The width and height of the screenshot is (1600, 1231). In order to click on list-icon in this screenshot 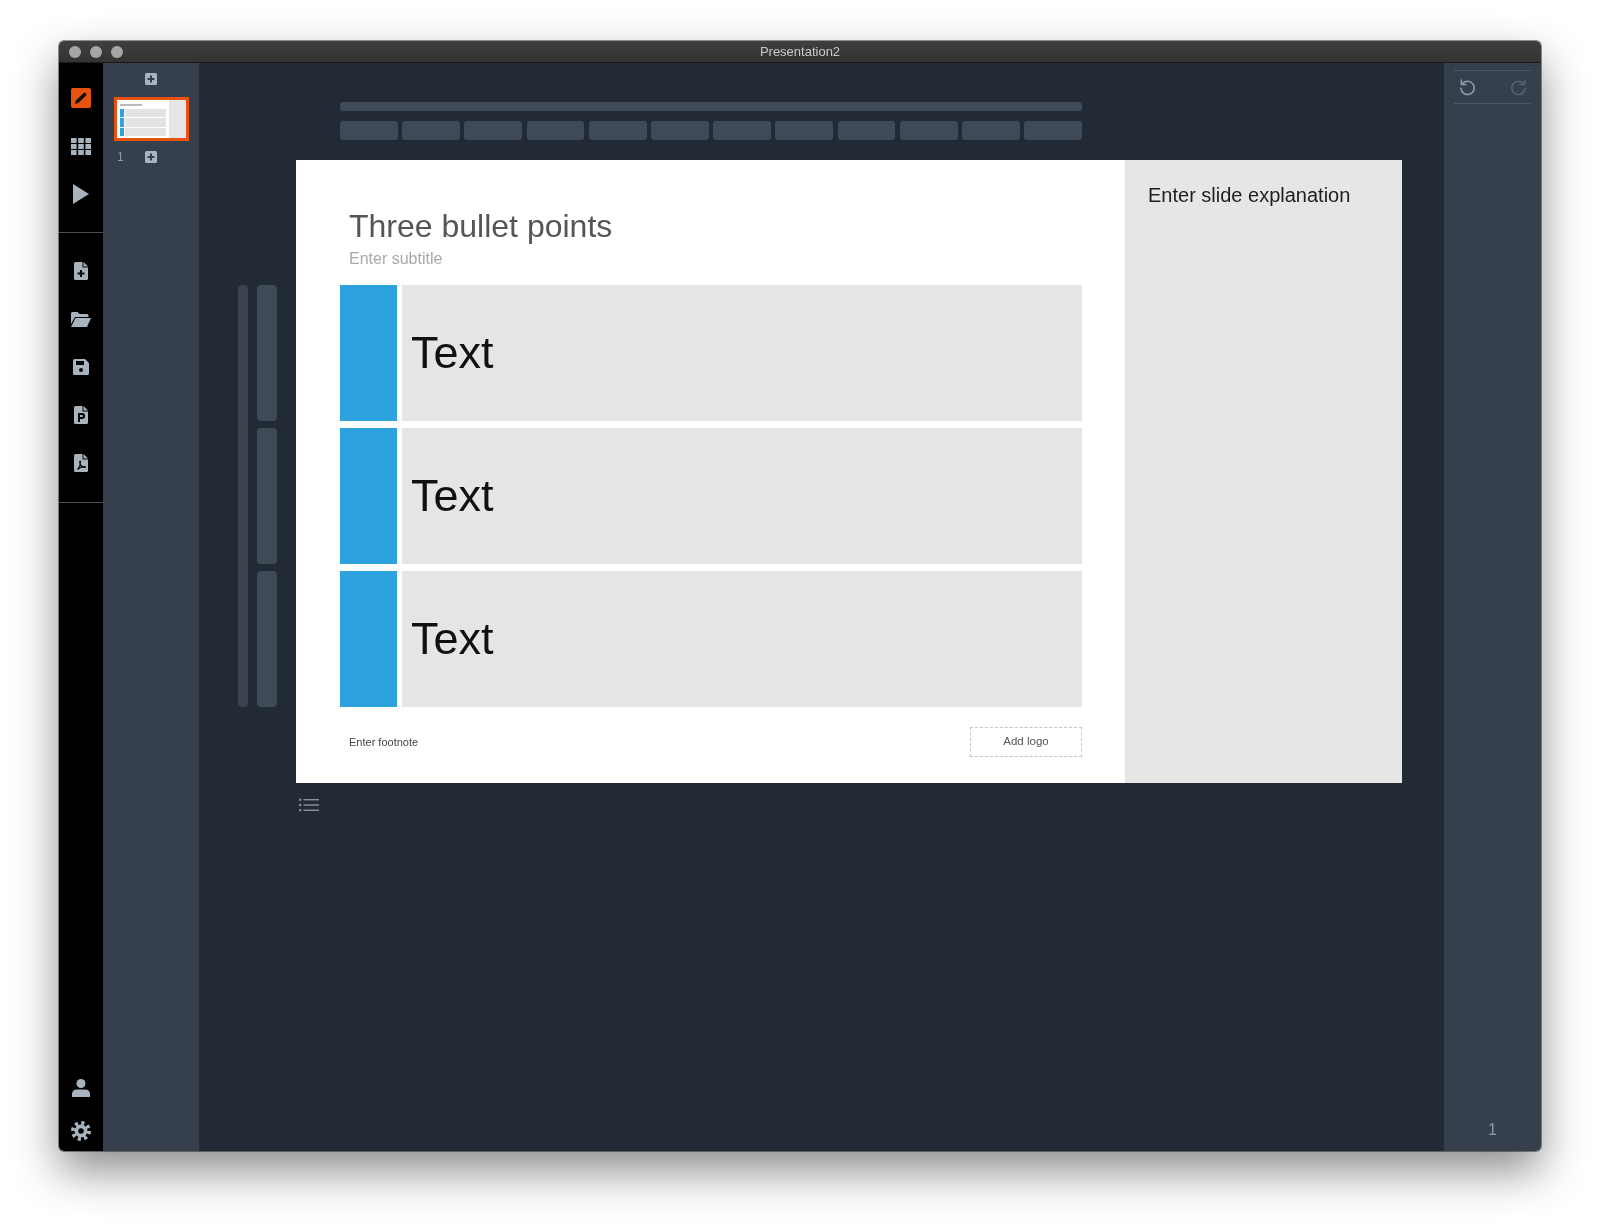, I will do `click(309, 805)`.